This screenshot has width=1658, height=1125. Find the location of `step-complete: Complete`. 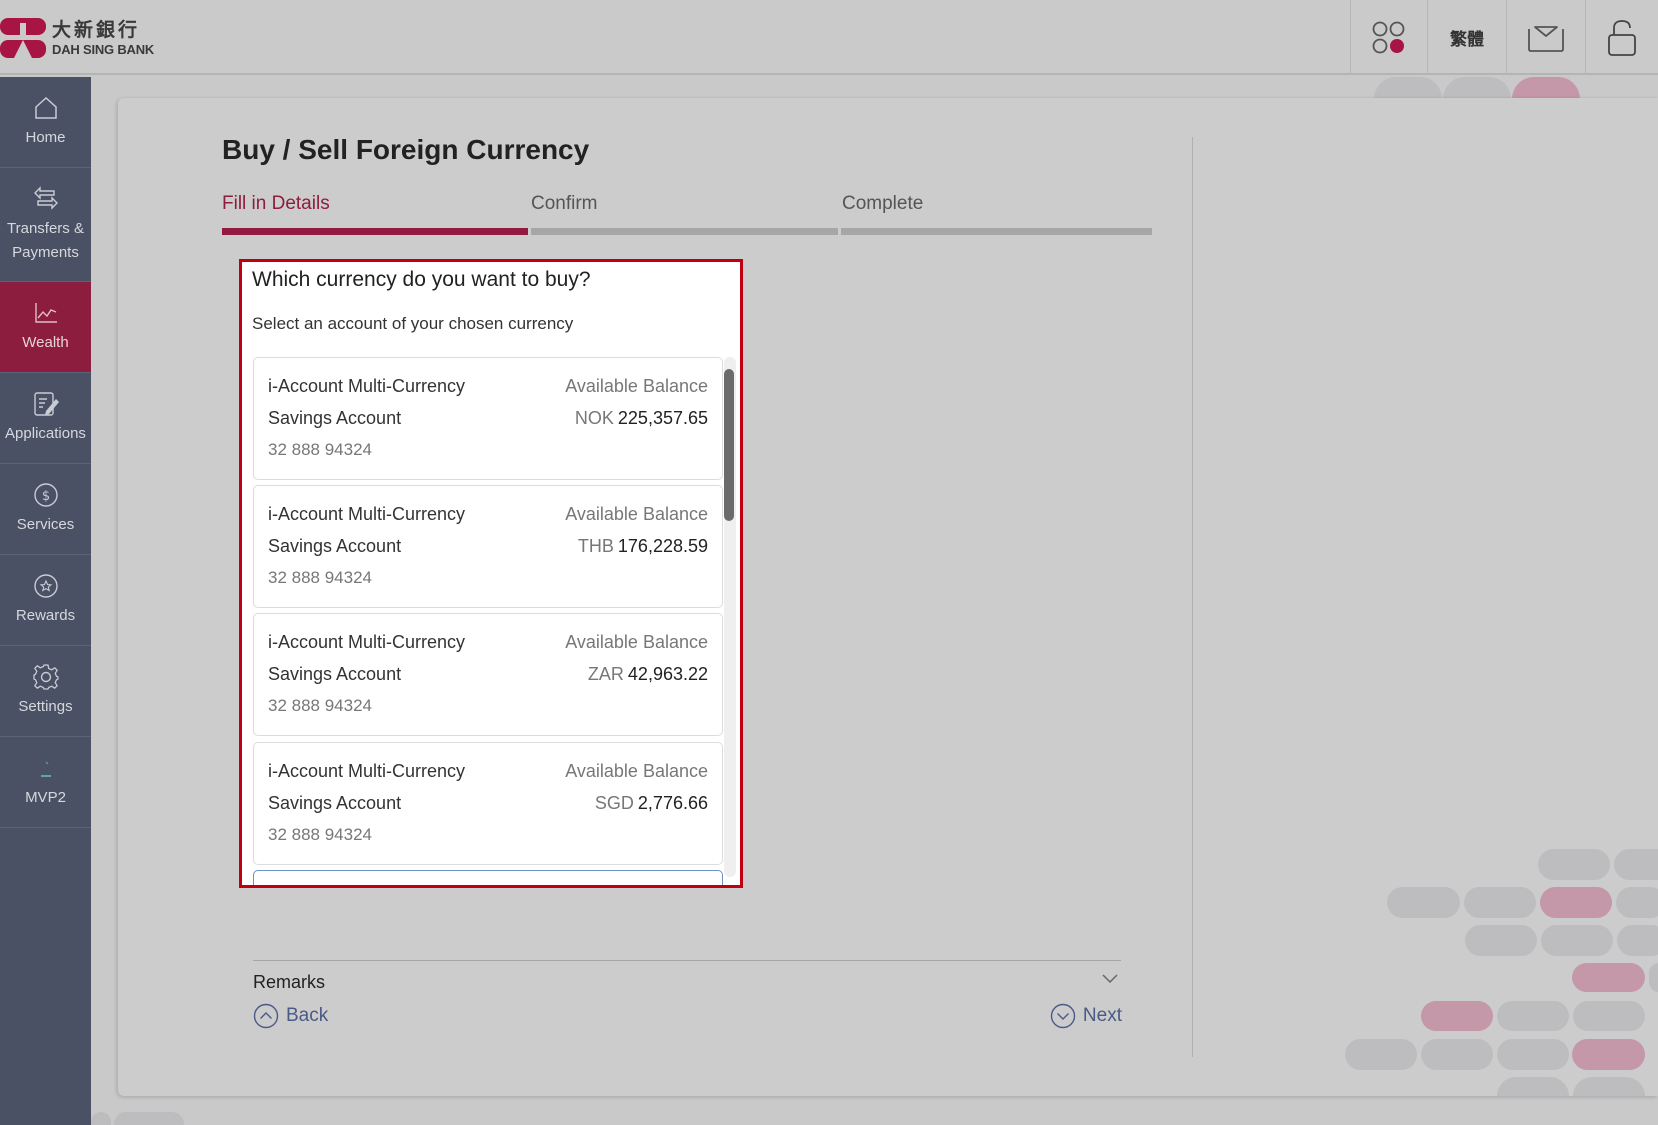

step-complete: Complete is located at coordinates (883, 203).